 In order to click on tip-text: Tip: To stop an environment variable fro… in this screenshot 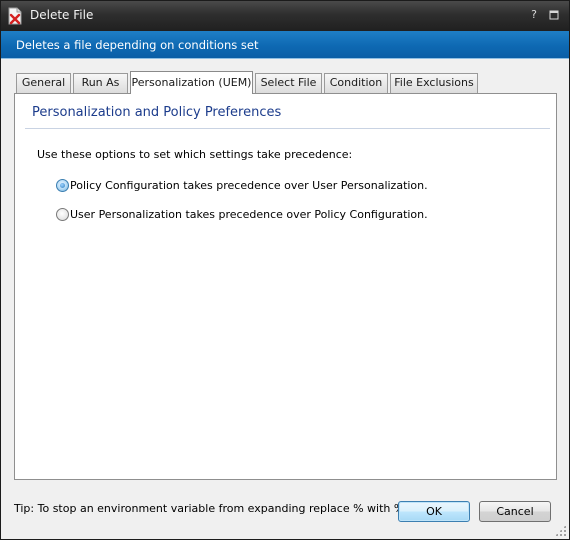, I will do `click(216, 508)`.